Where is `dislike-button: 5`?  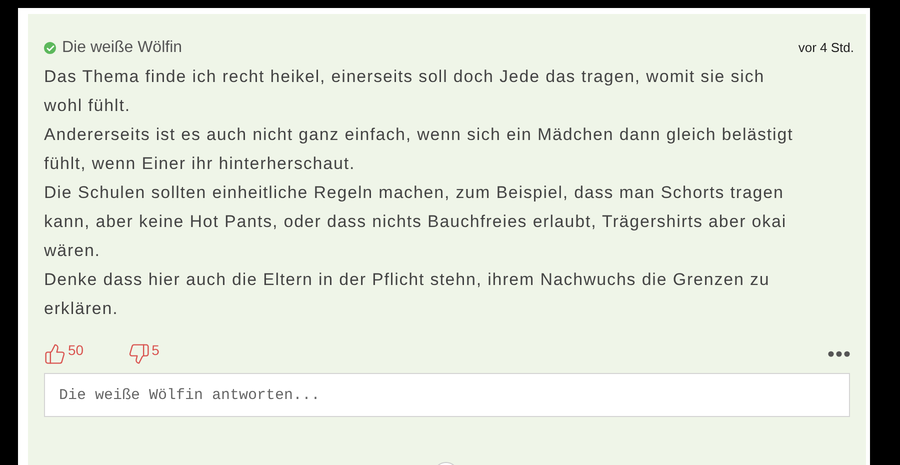 dislike-button: 5 is located at coordinates (144, 354).